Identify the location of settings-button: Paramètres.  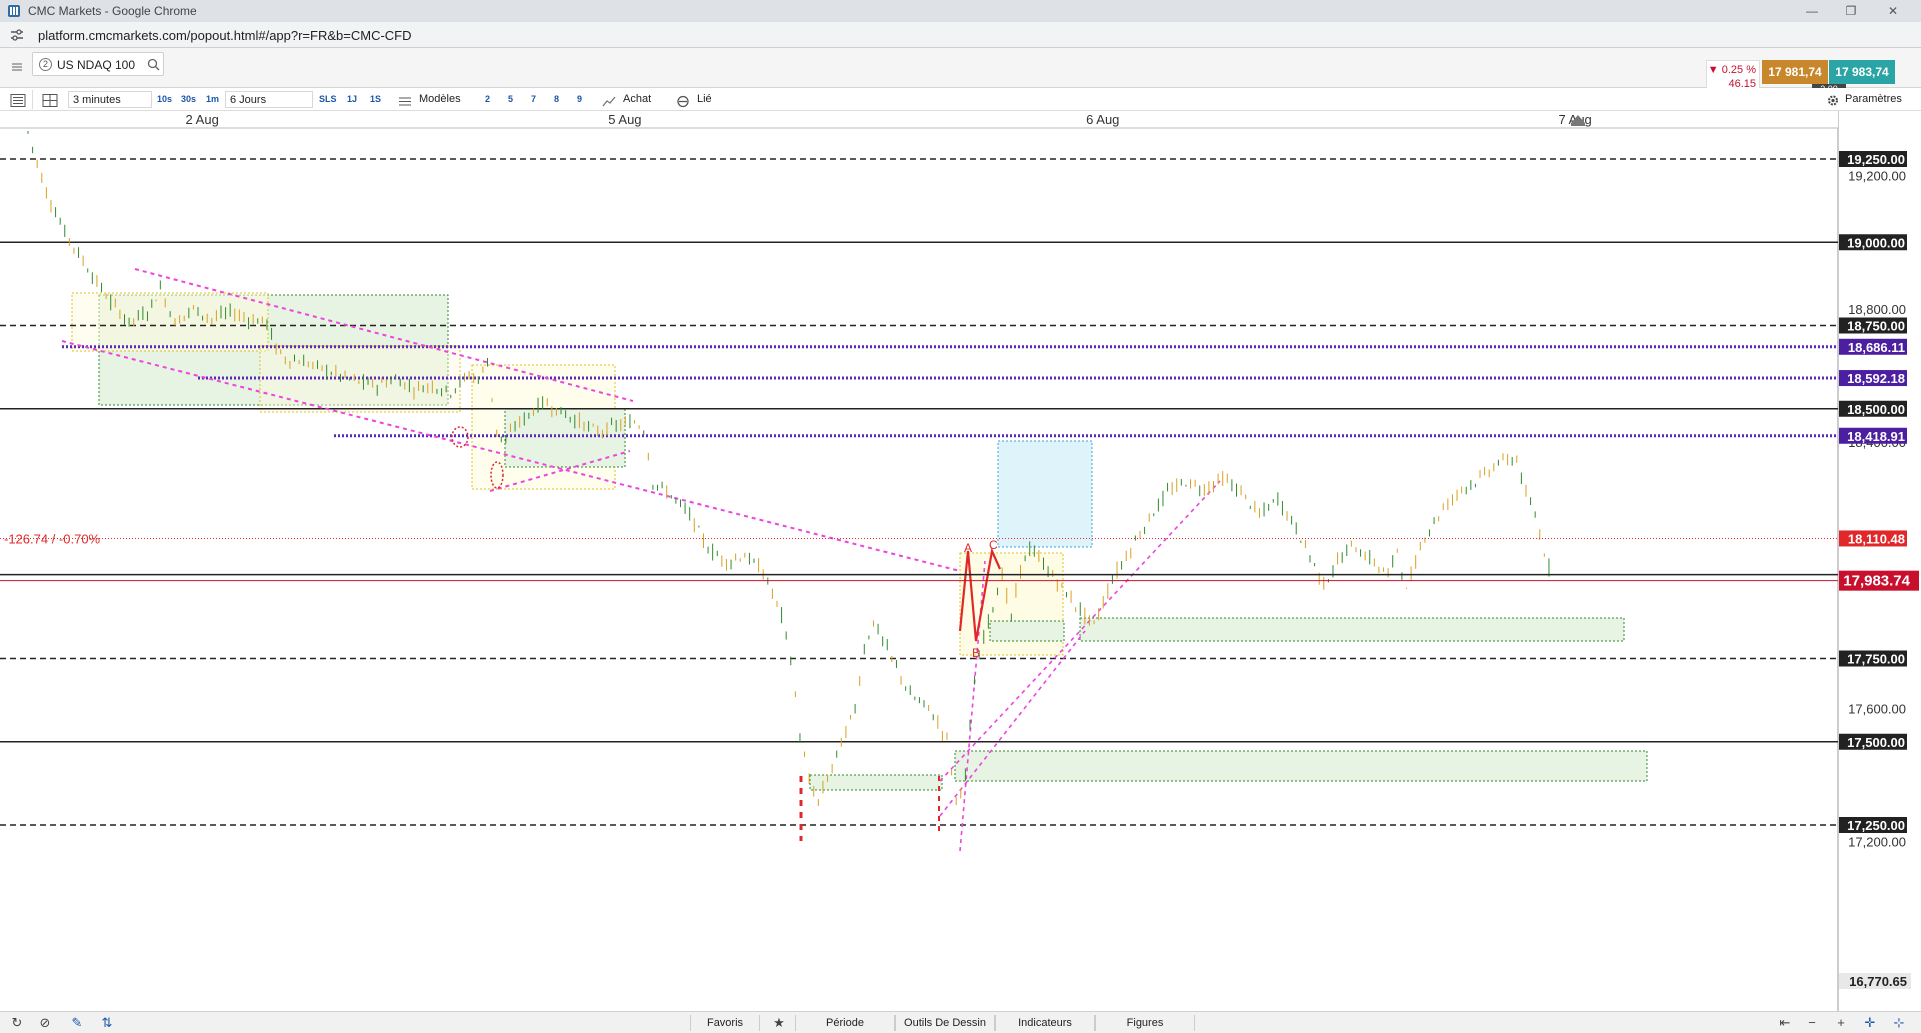
(1873, 99).